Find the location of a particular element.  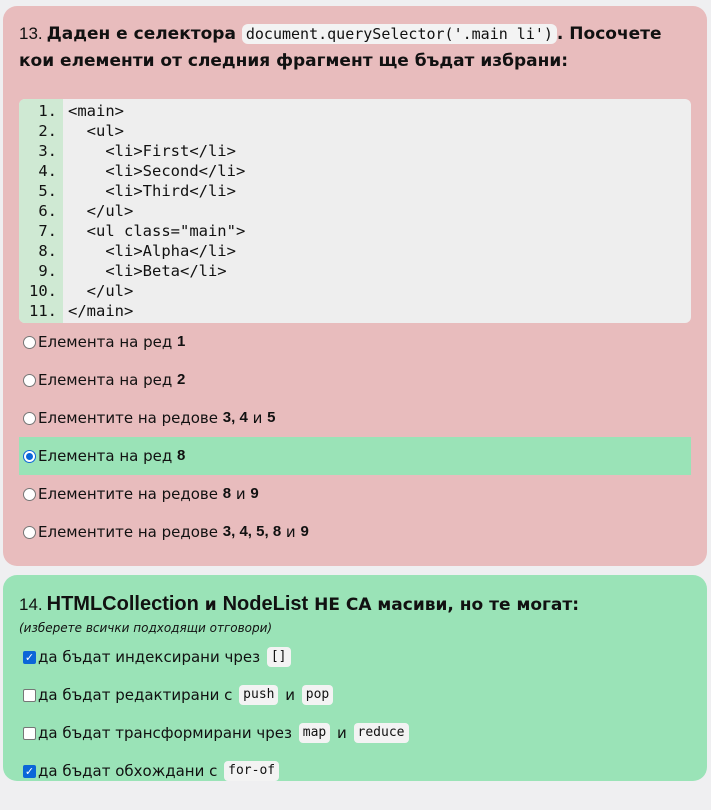

code-line: 1. <main> is located at coordinates (71, 111).